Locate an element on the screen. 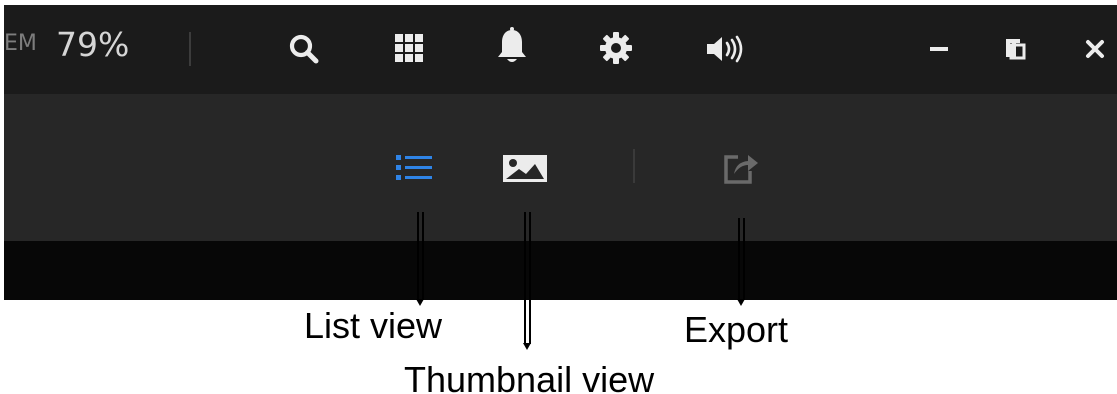  thumbnail-view-caption: Thumbnail view is located at coordinates (529, 376).